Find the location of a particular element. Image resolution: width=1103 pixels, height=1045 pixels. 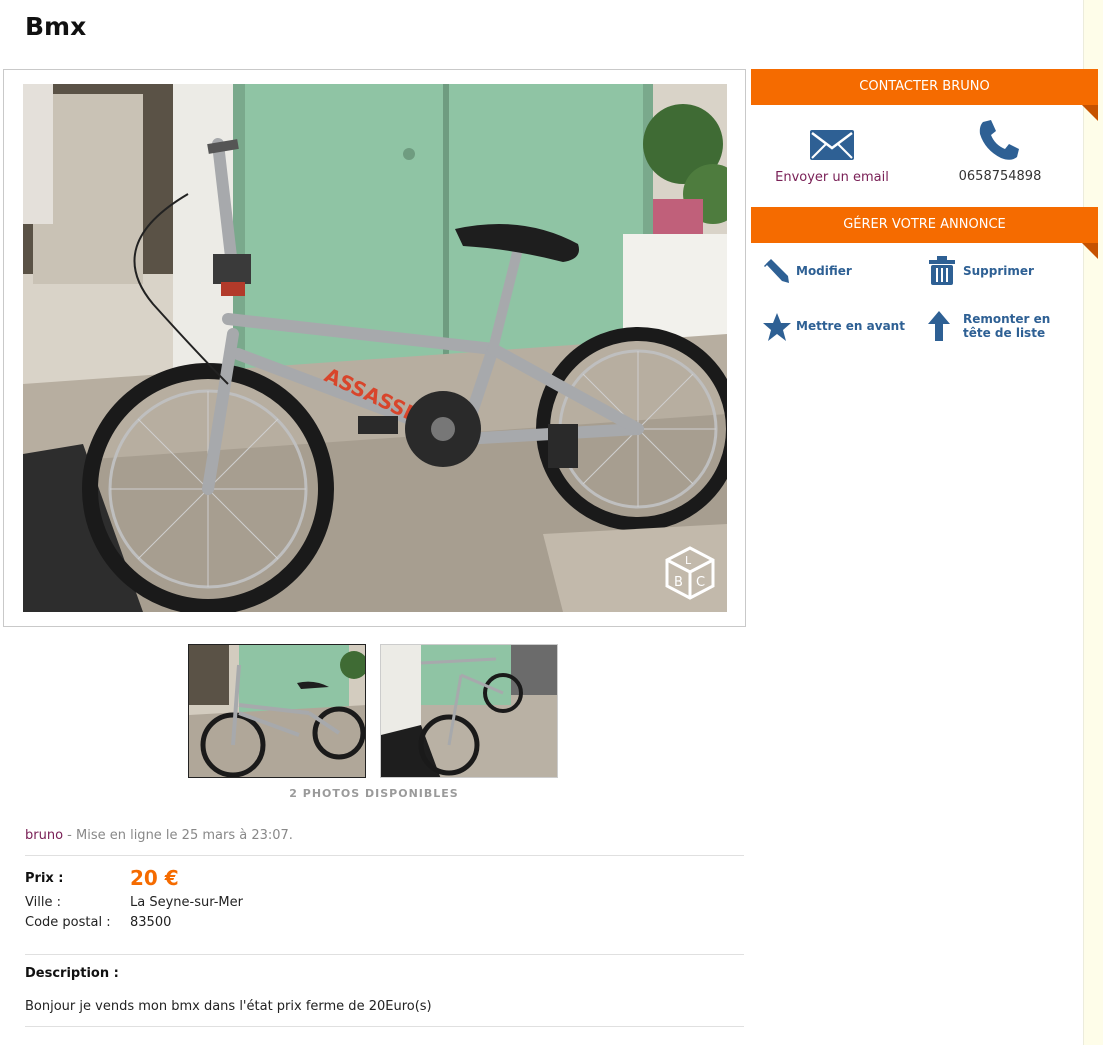

edit-listing-link: Modifier is located at coordinates (824, 271).